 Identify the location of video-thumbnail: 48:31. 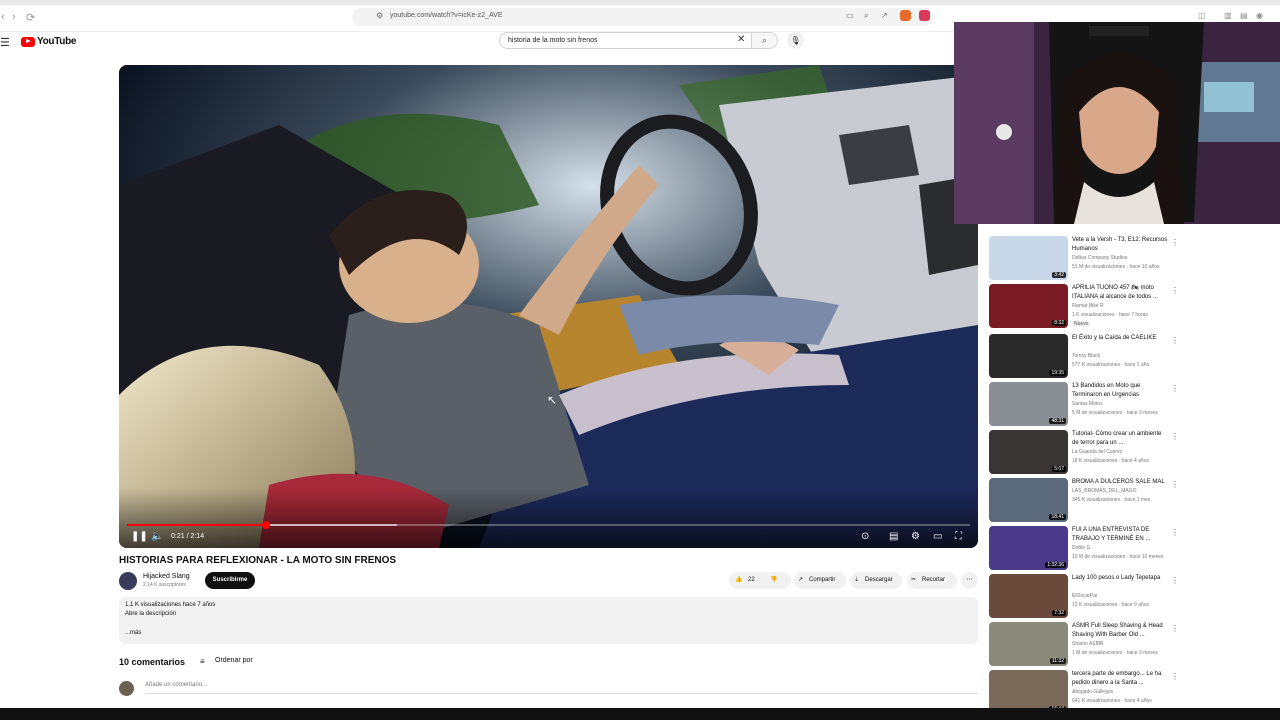
(1028, 404).